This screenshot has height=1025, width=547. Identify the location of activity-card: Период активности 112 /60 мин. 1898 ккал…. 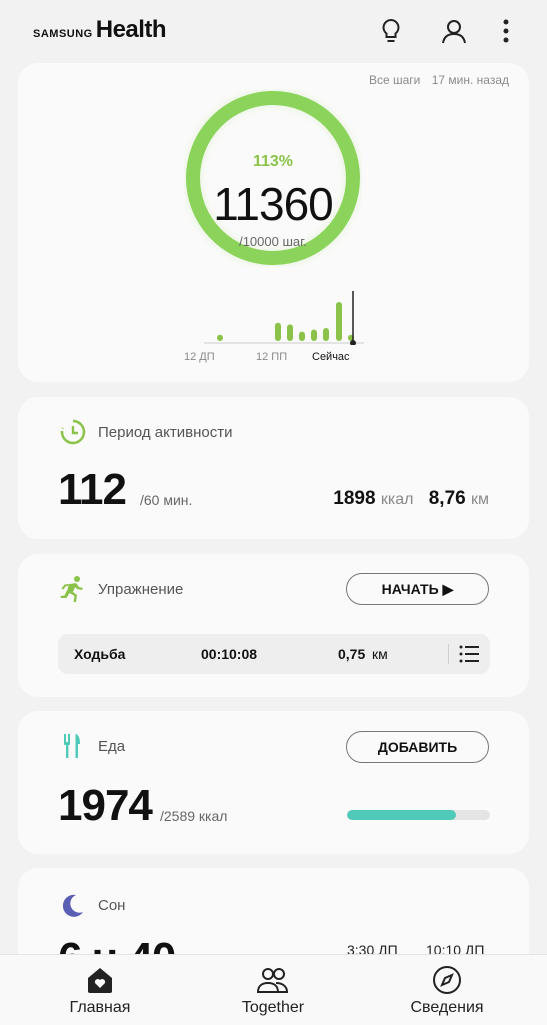
(273, 468).